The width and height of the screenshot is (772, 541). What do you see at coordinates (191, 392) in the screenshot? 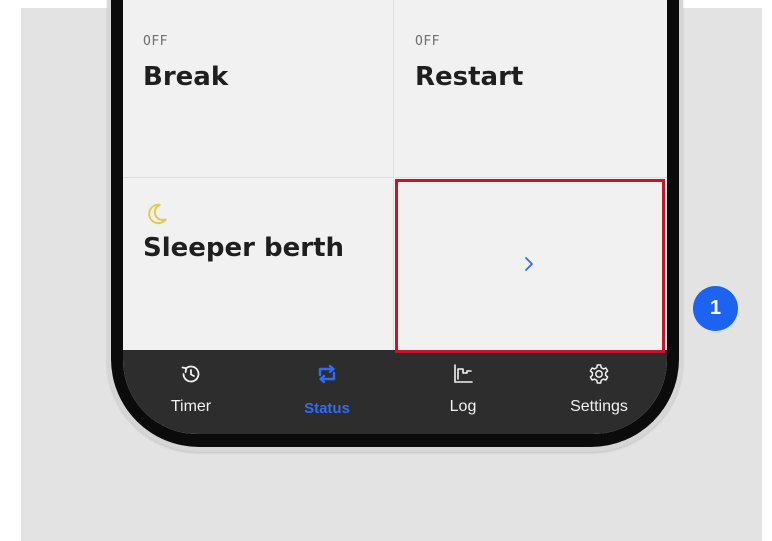
I see `tab-timer: Timer` at bounding box center [191, 392].